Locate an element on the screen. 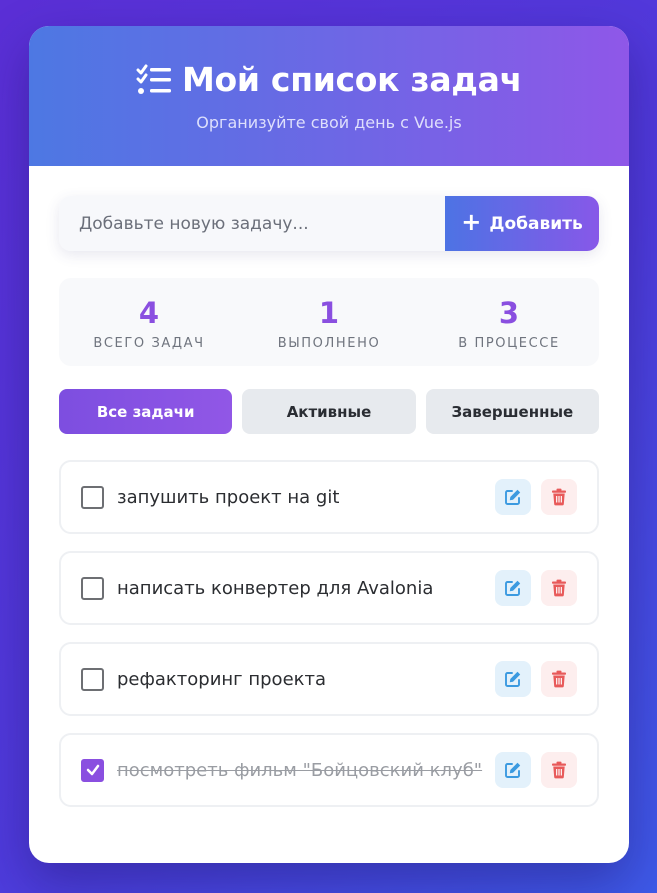  filter-tabs: Все задачи Активные Завершенные is located at coordinates (329, 411).